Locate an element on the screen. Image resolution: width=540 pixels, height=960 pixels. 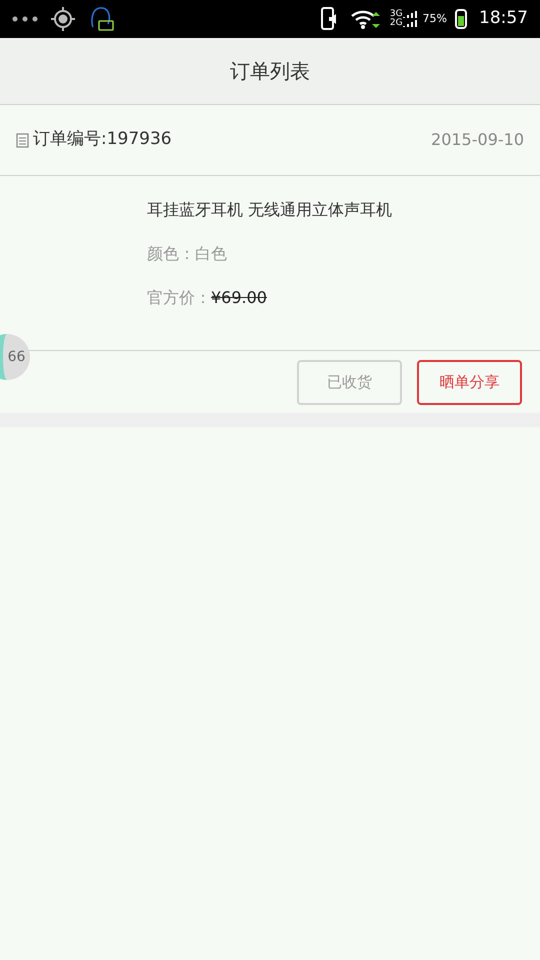
order-action-button: 晒单分享 is located at coordinates (469, 382).